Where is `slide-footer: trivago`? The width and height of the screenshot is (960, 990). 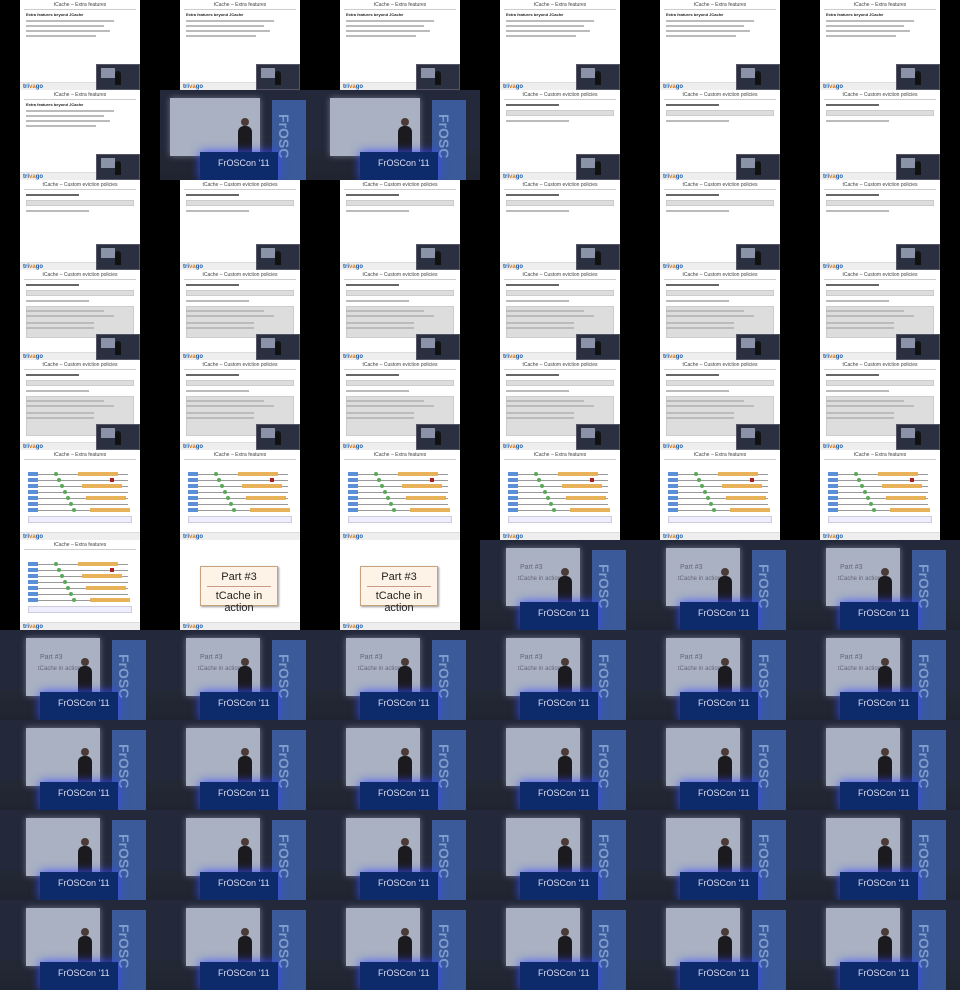
slide-footer: trivago is located at coordinates (240, 626).